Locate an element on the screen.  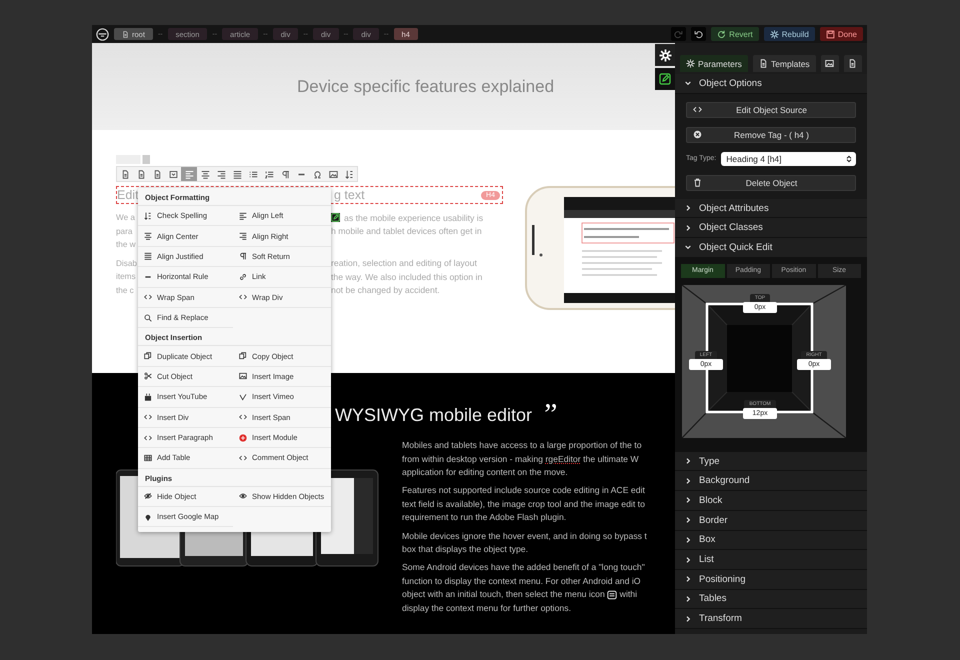
refresh-icon is located at coordinates (721, 34).